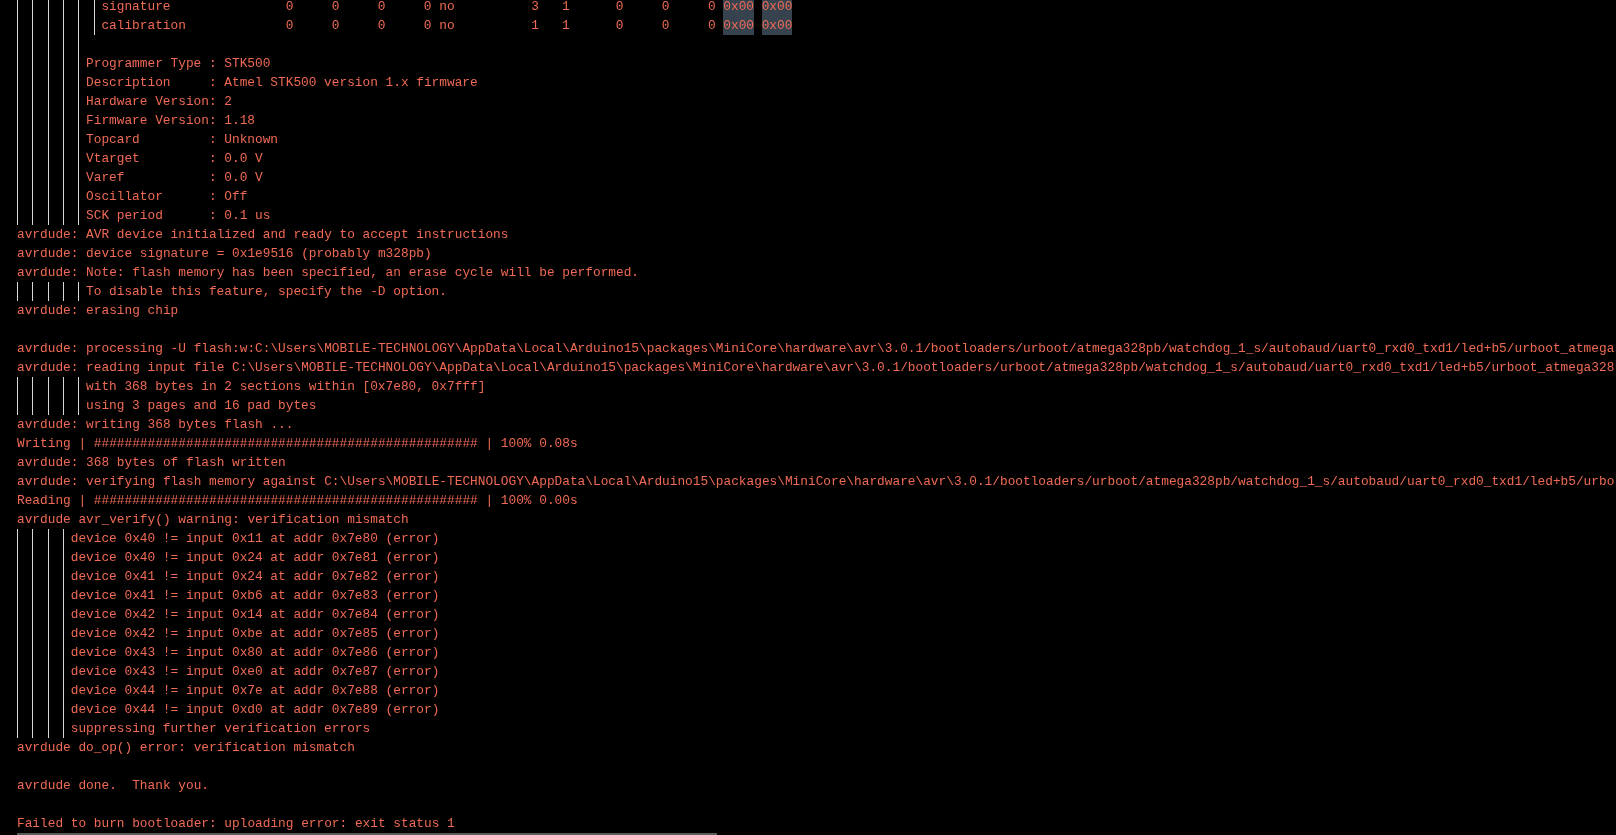  I want to click on console-line: device 0x43 != input 0xe0 at addr 0x7e87 (error), so click(255, 672).